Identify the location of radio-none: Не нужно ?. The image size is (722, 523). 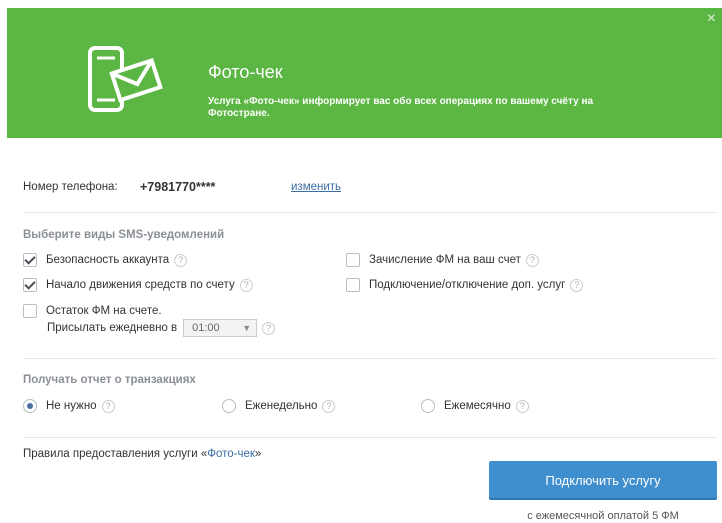
(69, 406).